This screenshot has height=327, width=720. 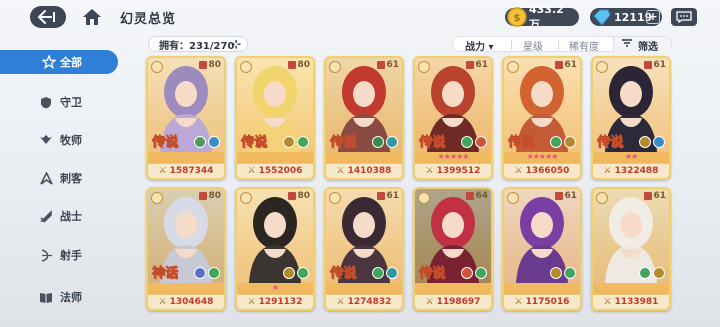 What do you see at coordinates (303, 65) in the screenshot?
I see `level-value: 80` at bounding box center [303, 65].